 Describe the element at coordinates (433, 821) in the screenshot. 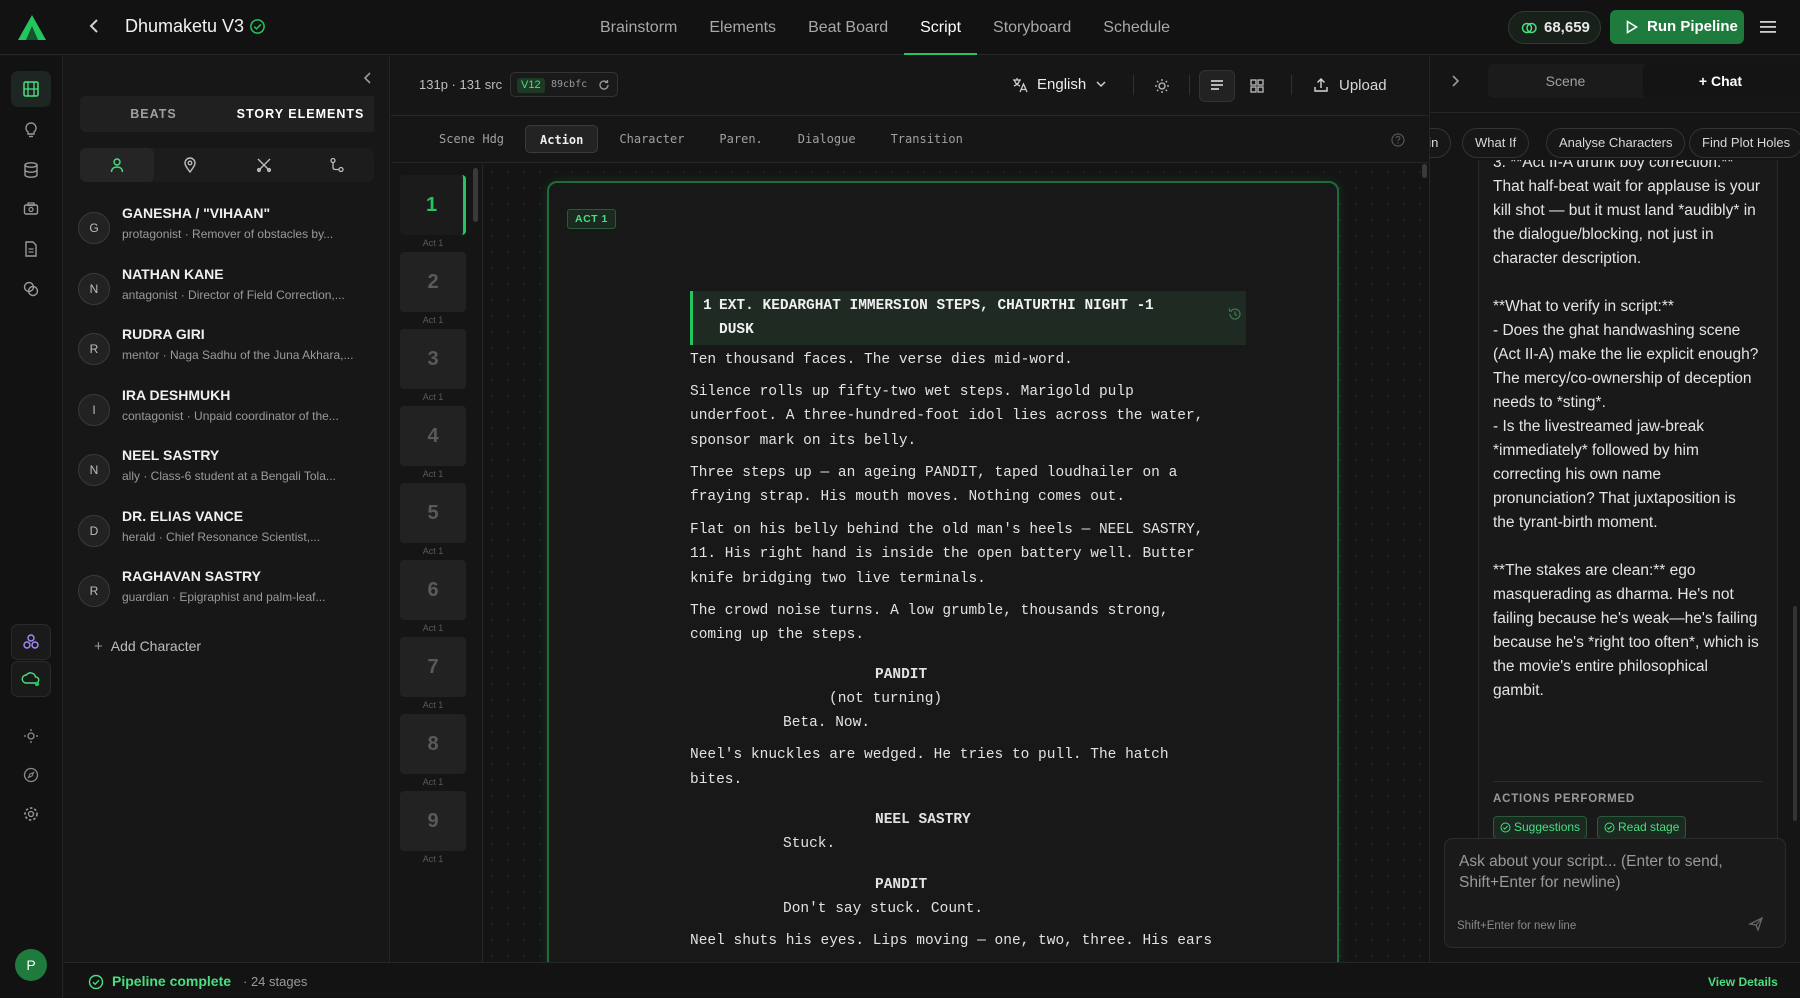

I see `scene-card: 9` at that location.